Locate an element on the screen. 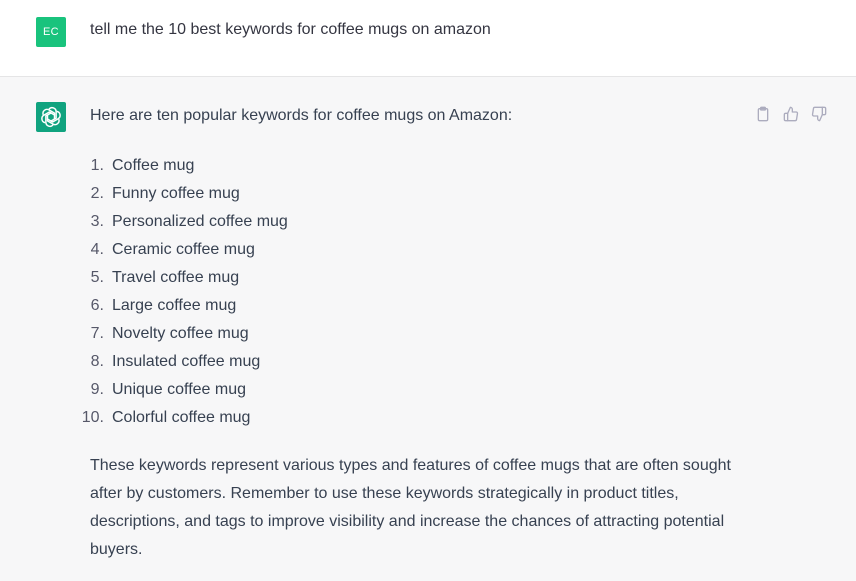  copy-button is located at coordinates (763, 114).